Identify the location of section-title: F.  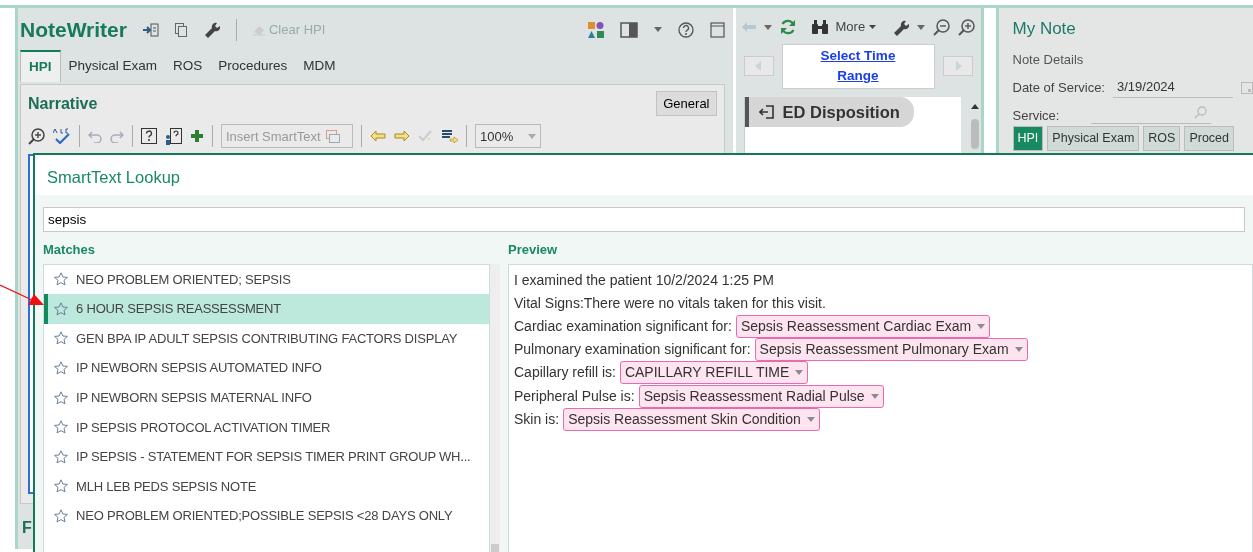
(27, 528).